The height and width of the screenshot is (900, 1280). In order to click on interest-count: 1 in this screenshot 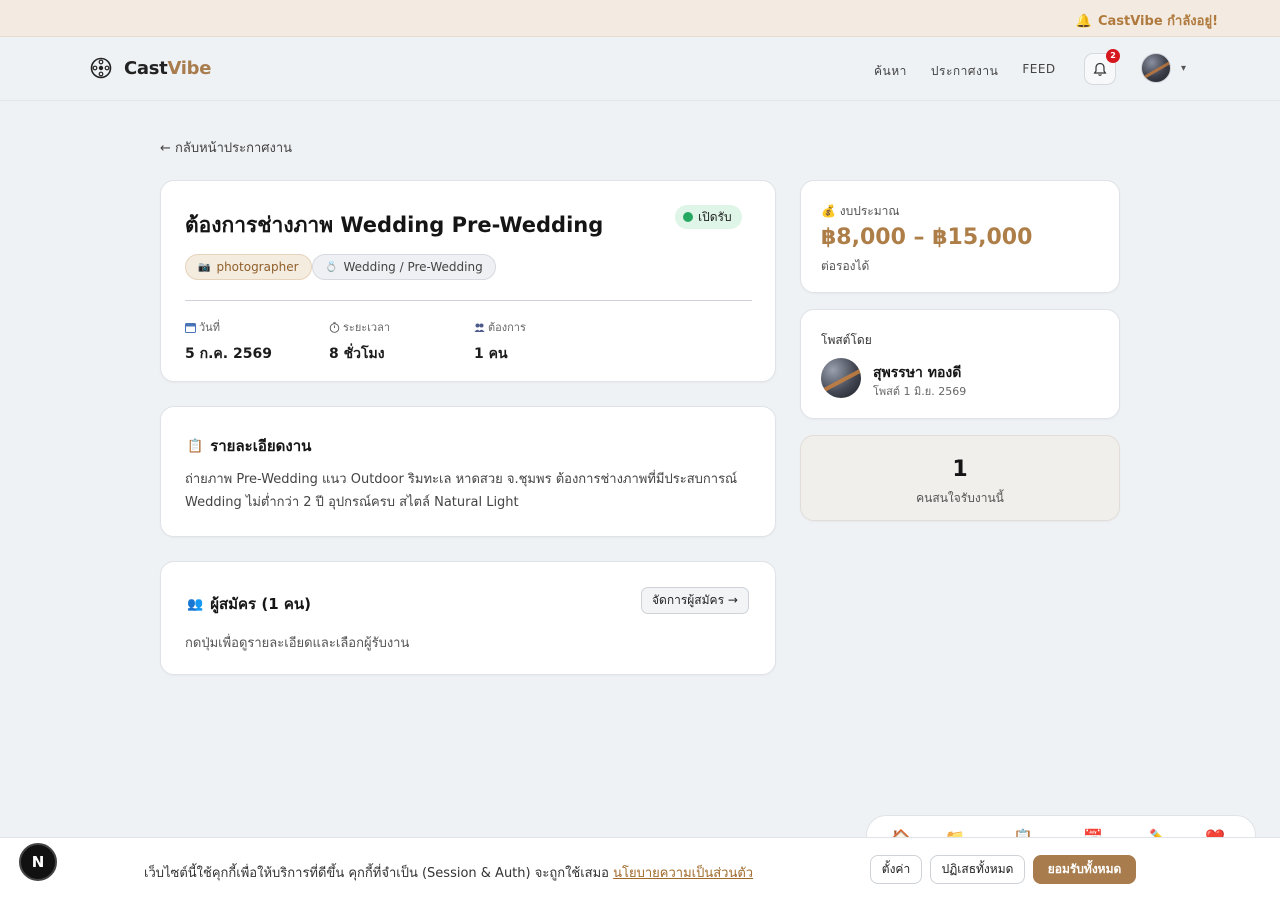, I will do `click(960, 469)`.